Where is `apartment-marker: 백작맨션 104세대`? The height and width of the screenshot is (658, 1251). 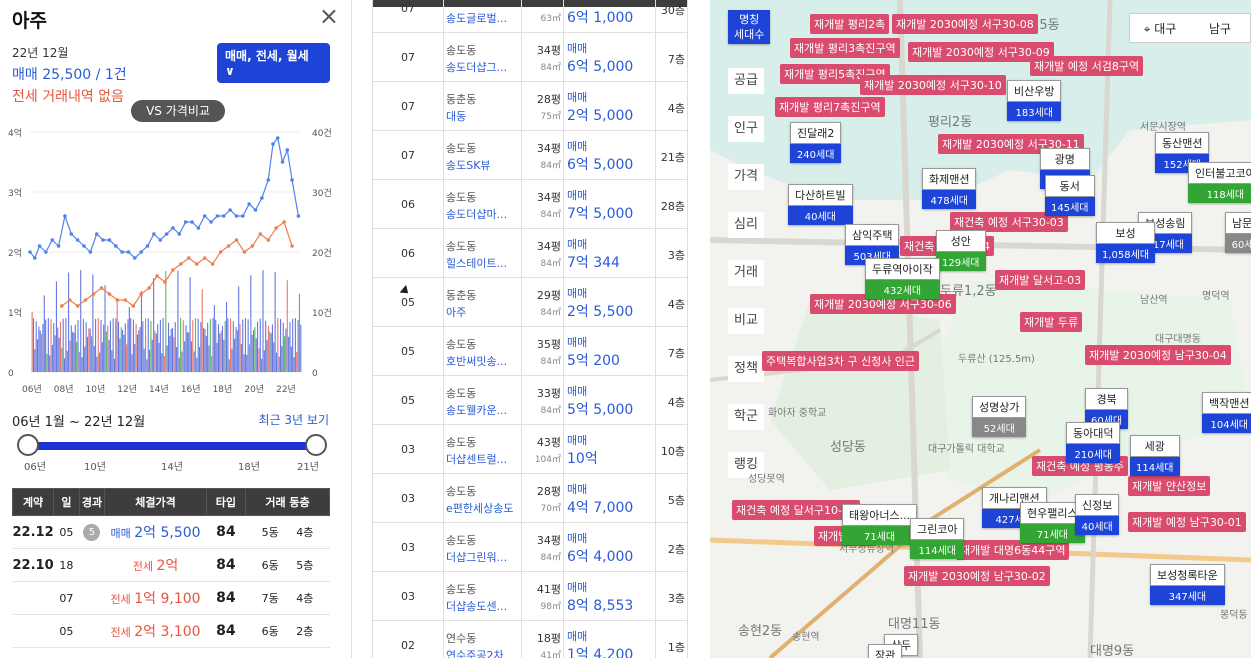
apartment-marker: 백작맨션 104세대 is located at coordinates (1226, 412).